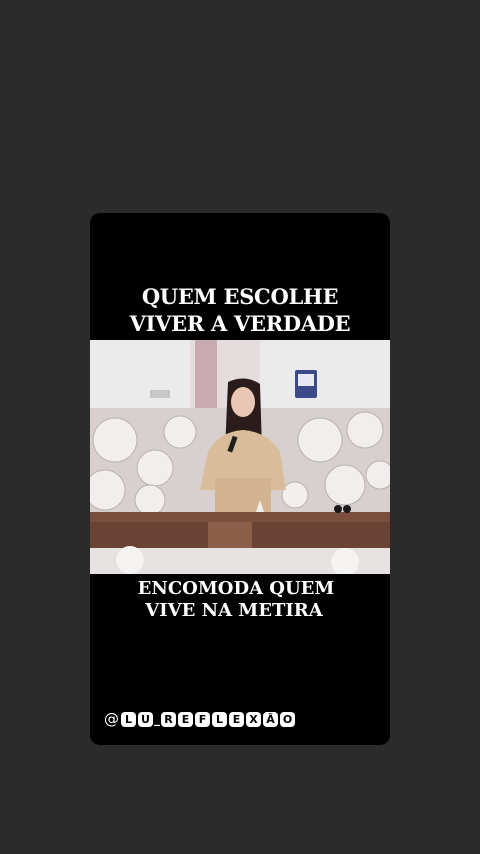 The height and width of the screenshot is (854, 480). What do you see at coordinates (270, 719) in the screenshot?
I see `handle-char: Ã` at bounding box center [270, 719].